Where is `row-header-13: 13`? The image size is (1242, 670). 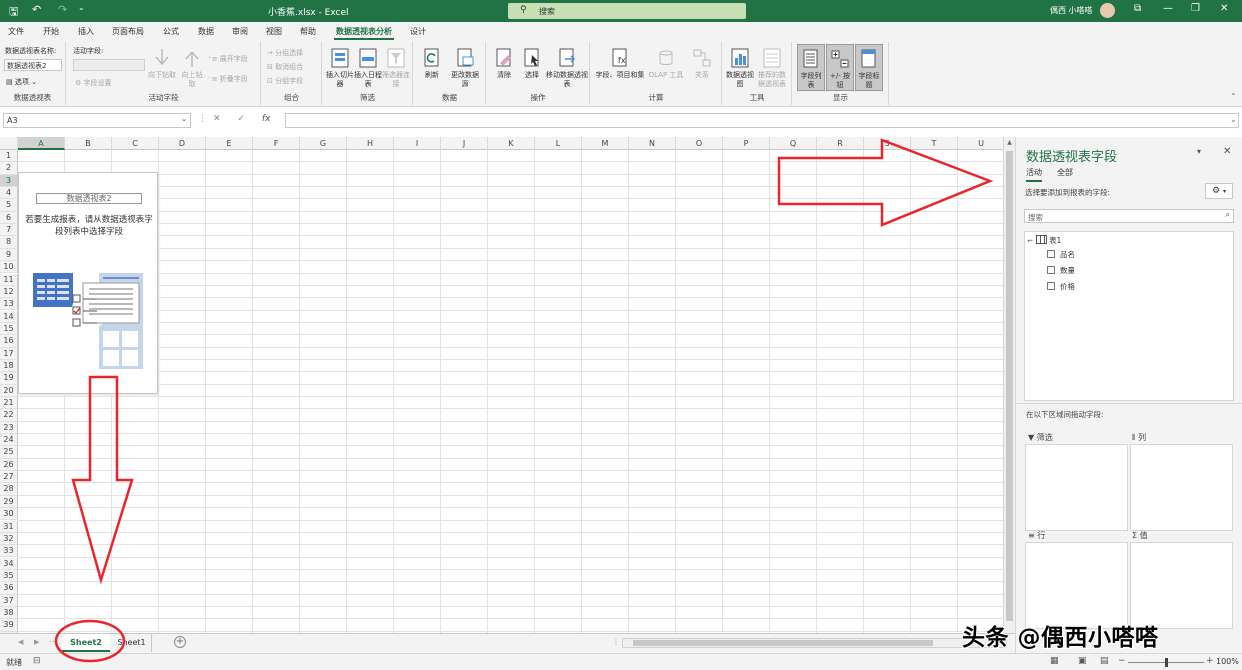
row-header-13: 13 is located at coordinates (9, 304).